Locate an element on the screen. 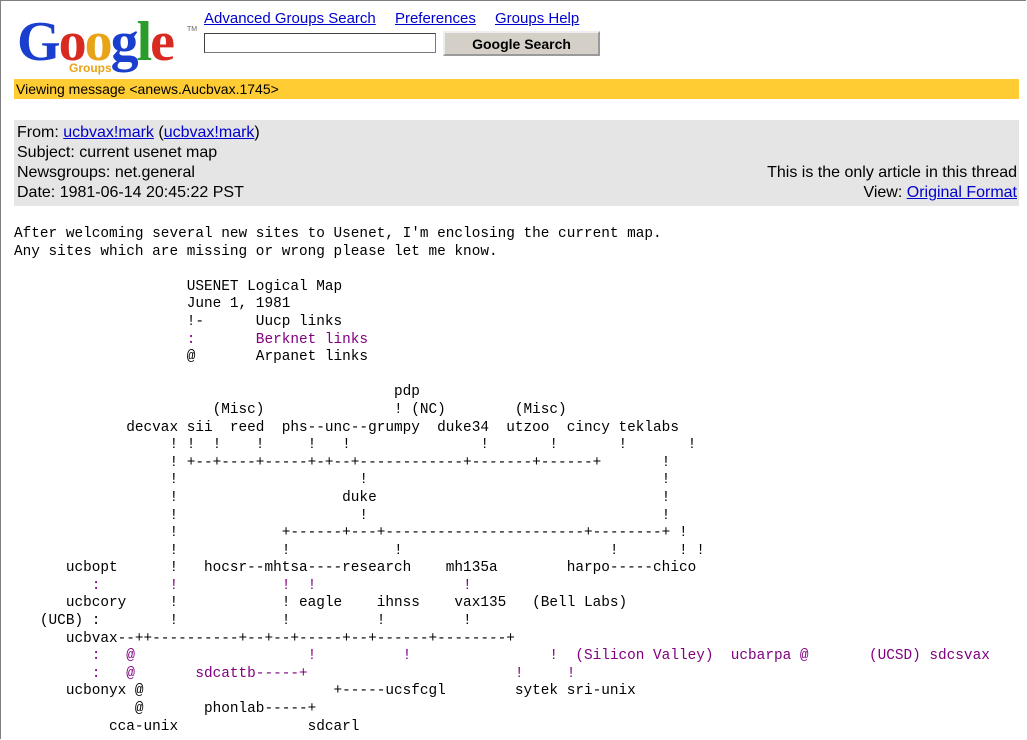 This screenshot has width=1027, height=740. thread-note: This is the only article in this thread is located at coordinates (892, 172).